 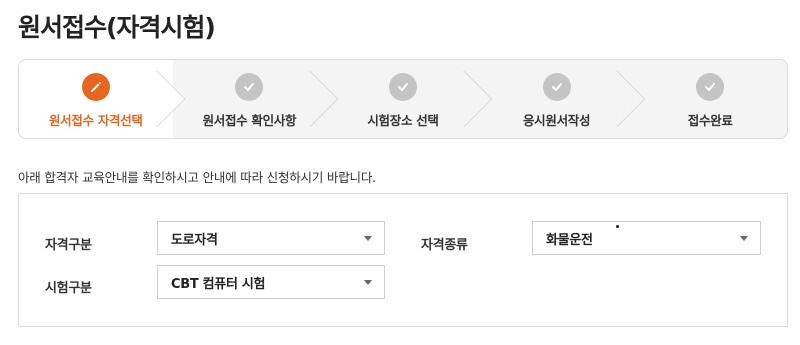 What do you see at coordinates (95, 120) in the screenshot?
I see `step-label: 원서접수 자격선택` at bounding box center [95, 120].